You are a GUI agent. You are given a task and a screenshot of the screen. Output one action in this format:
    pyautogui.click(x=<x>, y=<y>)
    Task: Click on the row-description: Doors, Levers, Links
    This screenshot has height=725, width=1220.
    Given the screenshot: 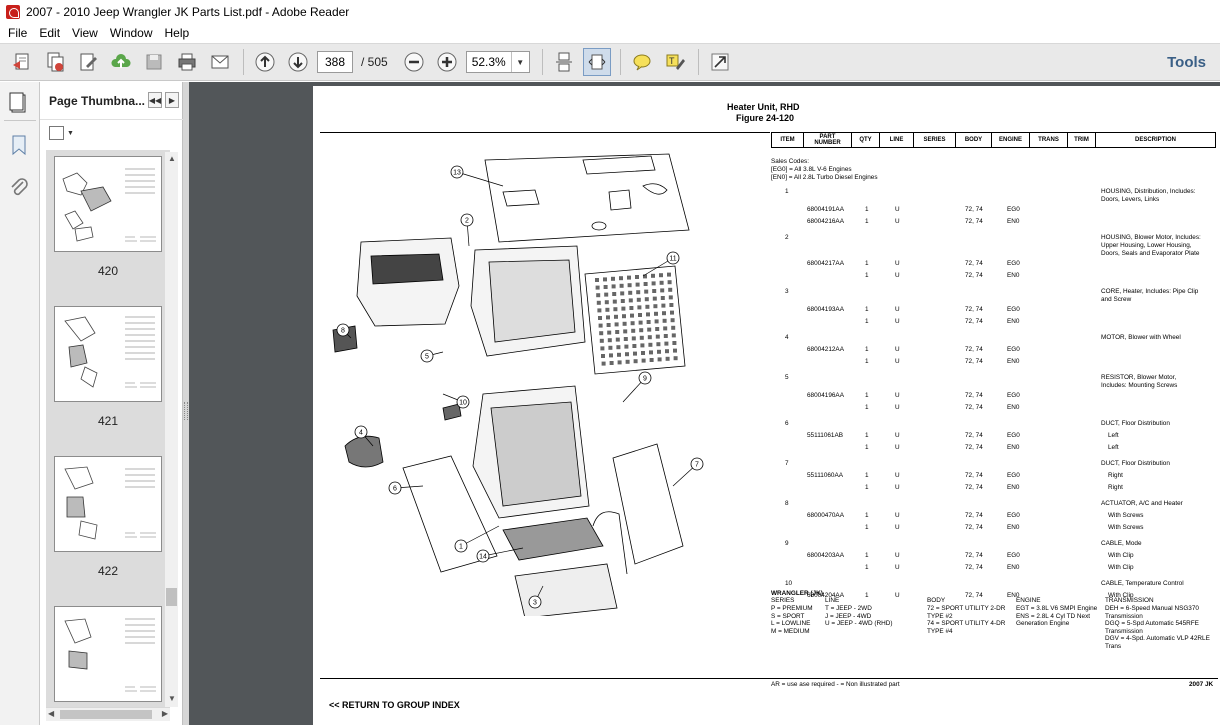 What is the action you would take?
    pyautogui.click(x=1130, y=199)
    